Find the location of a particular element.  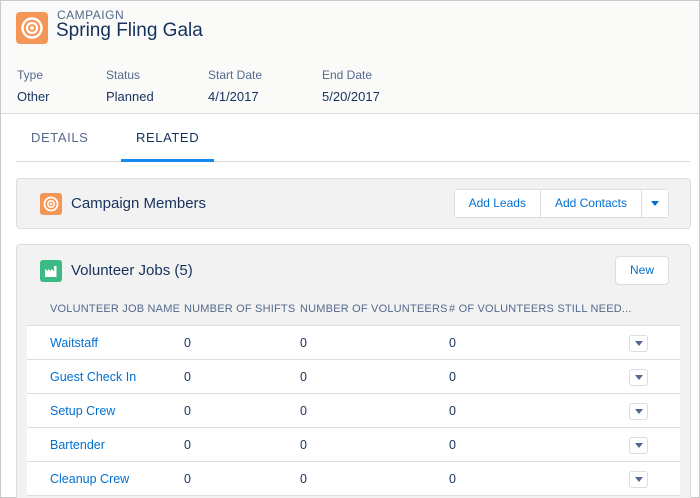

field-label: Type is located at coordinates (30, 75).